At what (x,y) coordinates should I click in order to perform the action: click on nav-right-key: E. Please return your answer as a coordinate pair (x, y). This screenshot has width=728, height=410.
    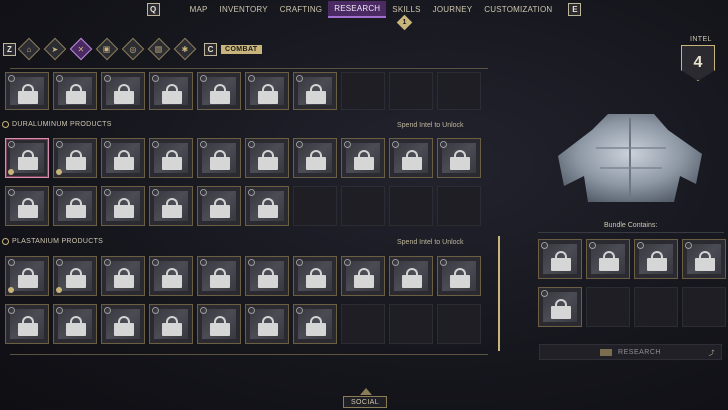
    Looking at the image, I should click on (575, 9).